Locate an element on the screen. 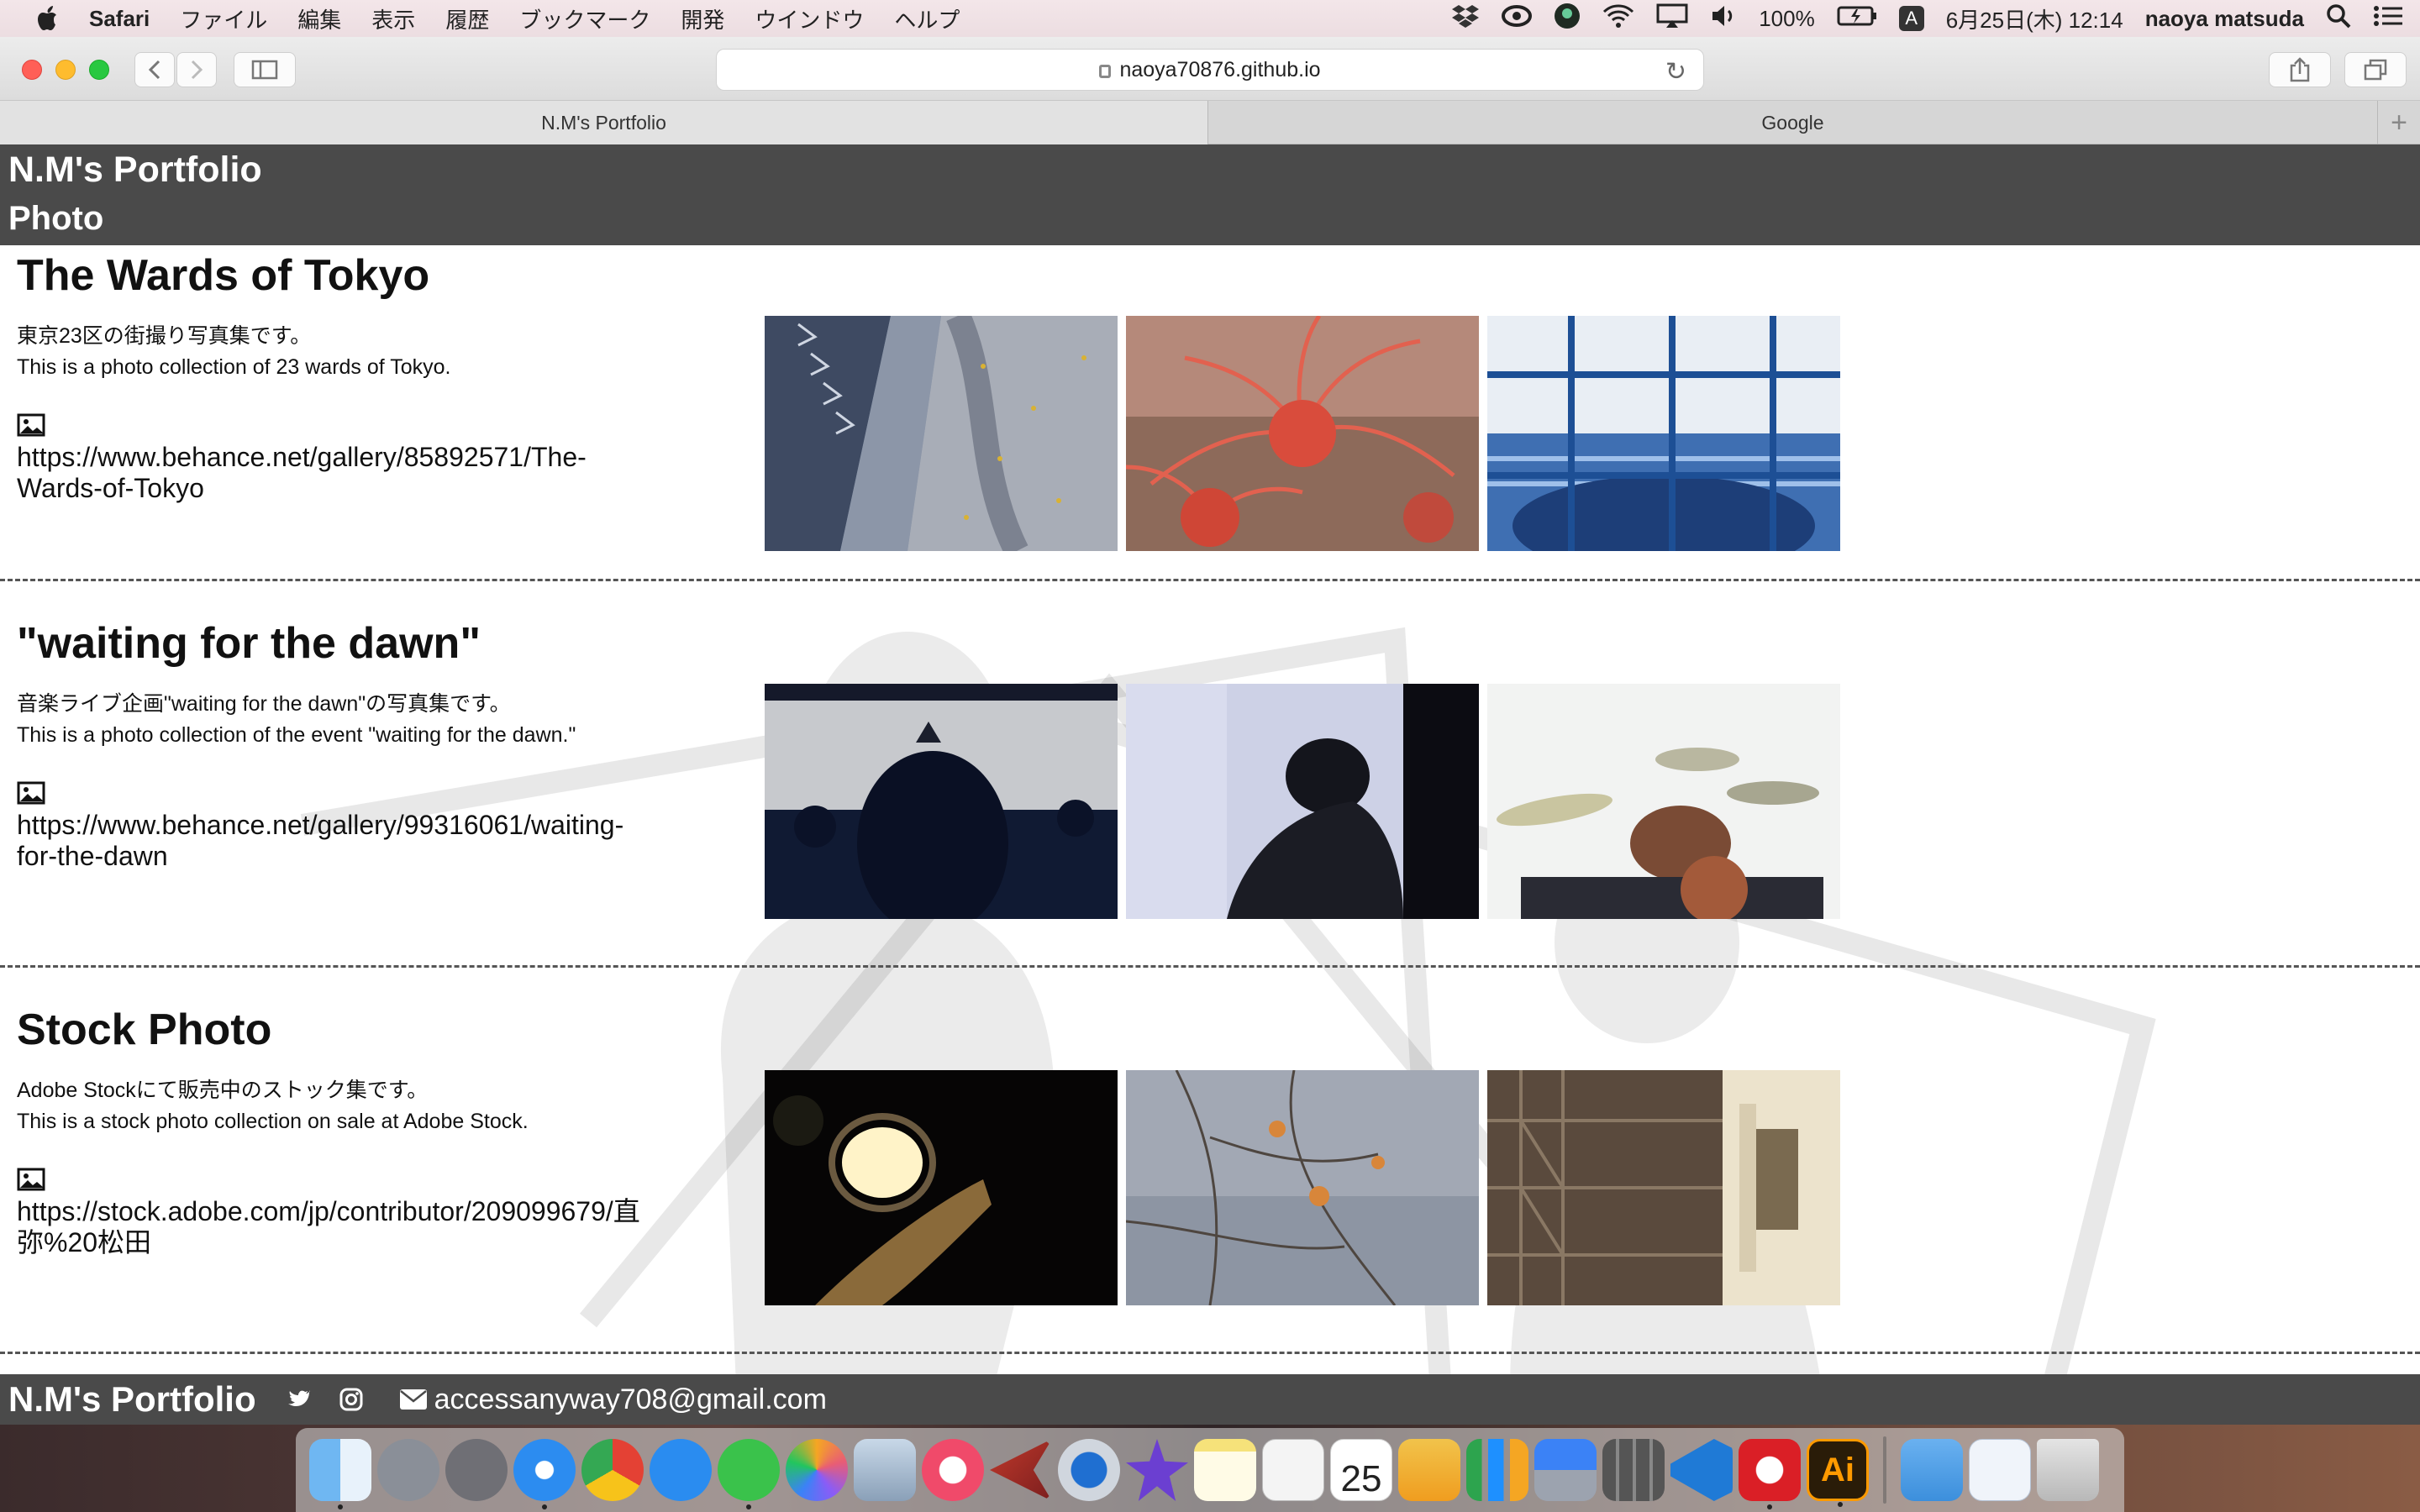 This screenshot has width=2420, height=1512. battery-icon is located at coordinates (1857, 19).